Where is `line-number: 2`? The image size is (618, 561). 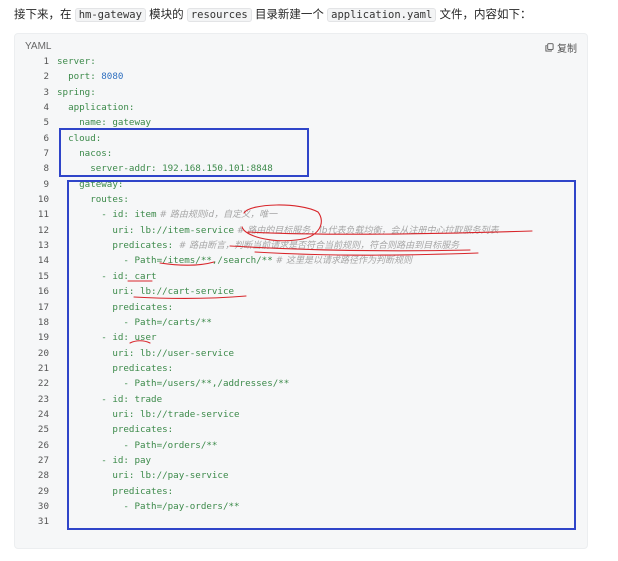
line-number: 2 is located at coordinates (46, 77).